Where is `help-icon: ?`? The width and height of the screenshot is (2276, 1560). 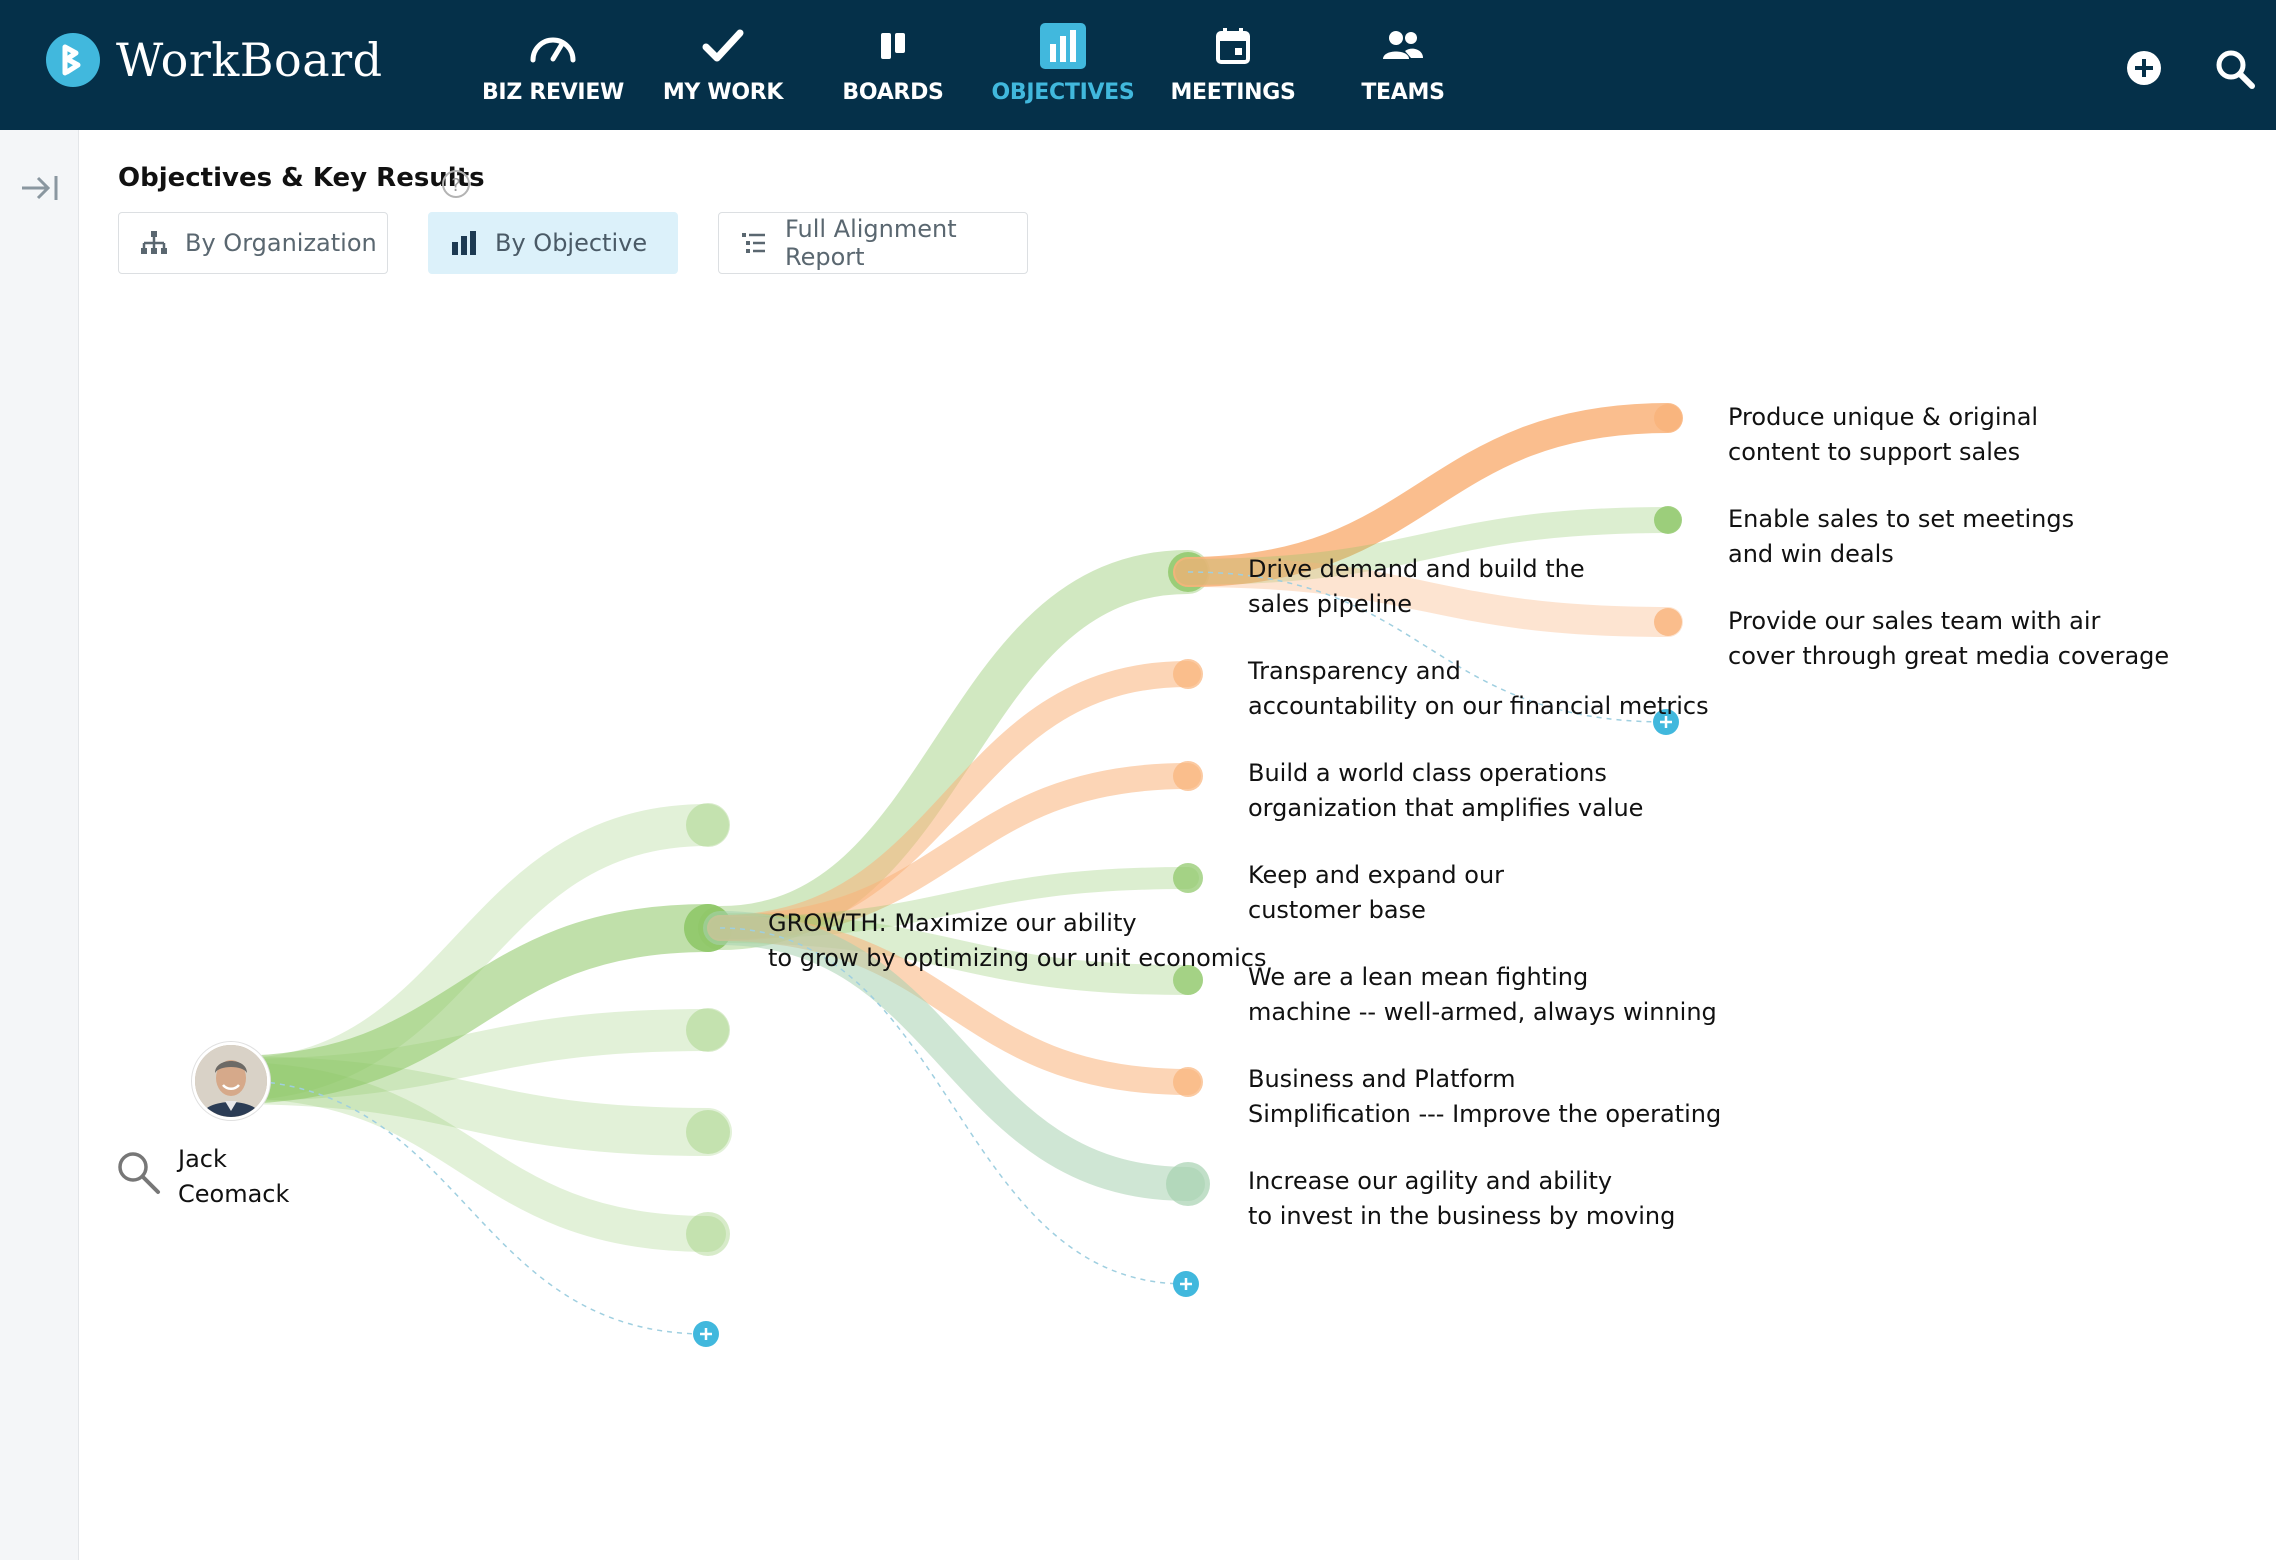
help-icon: ? is located at coordinates (456, 184).